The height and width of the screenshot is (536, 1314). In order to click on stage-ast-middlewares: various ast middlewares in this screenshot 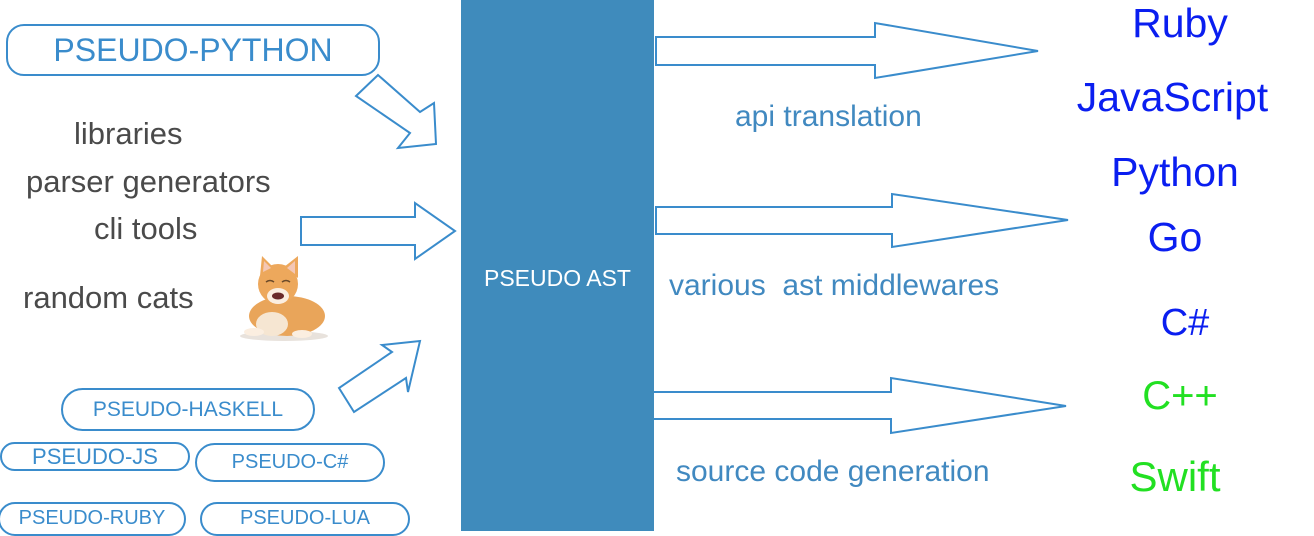, I will do `click(834, 285)`.